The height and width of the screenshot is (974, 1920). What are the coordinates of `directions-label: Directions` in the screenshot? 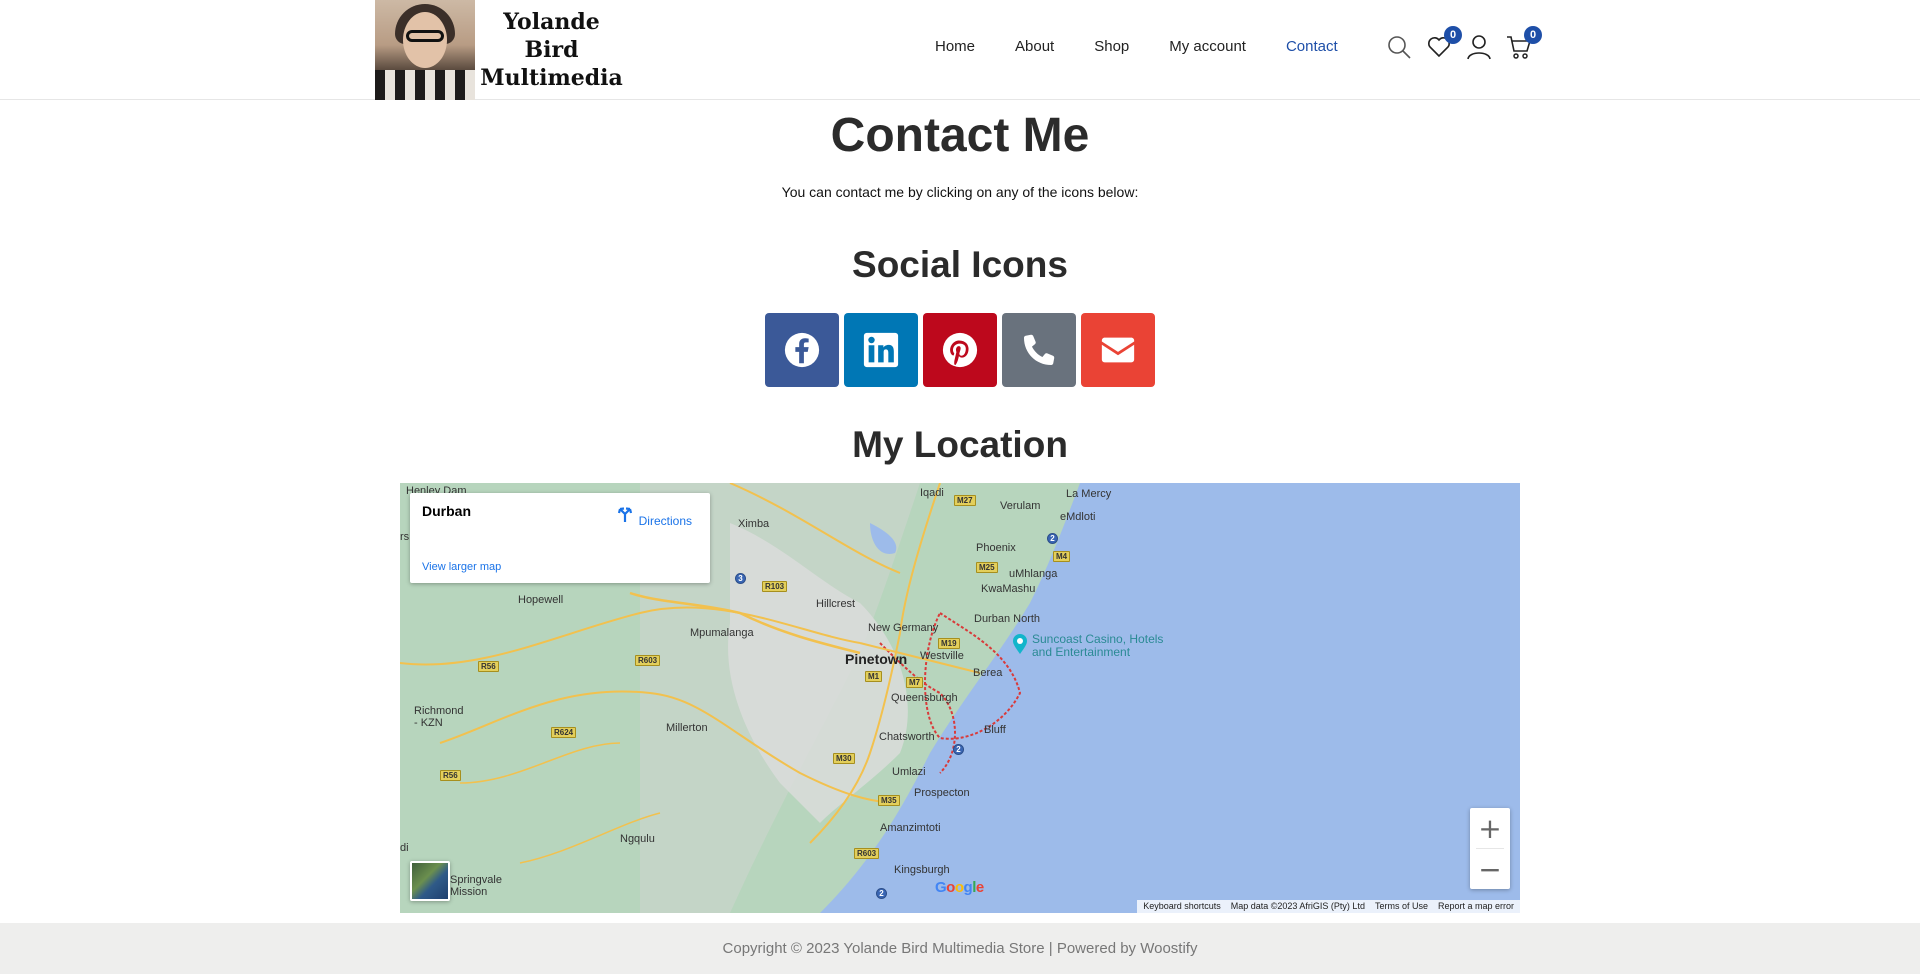 It's located at (665, 521).